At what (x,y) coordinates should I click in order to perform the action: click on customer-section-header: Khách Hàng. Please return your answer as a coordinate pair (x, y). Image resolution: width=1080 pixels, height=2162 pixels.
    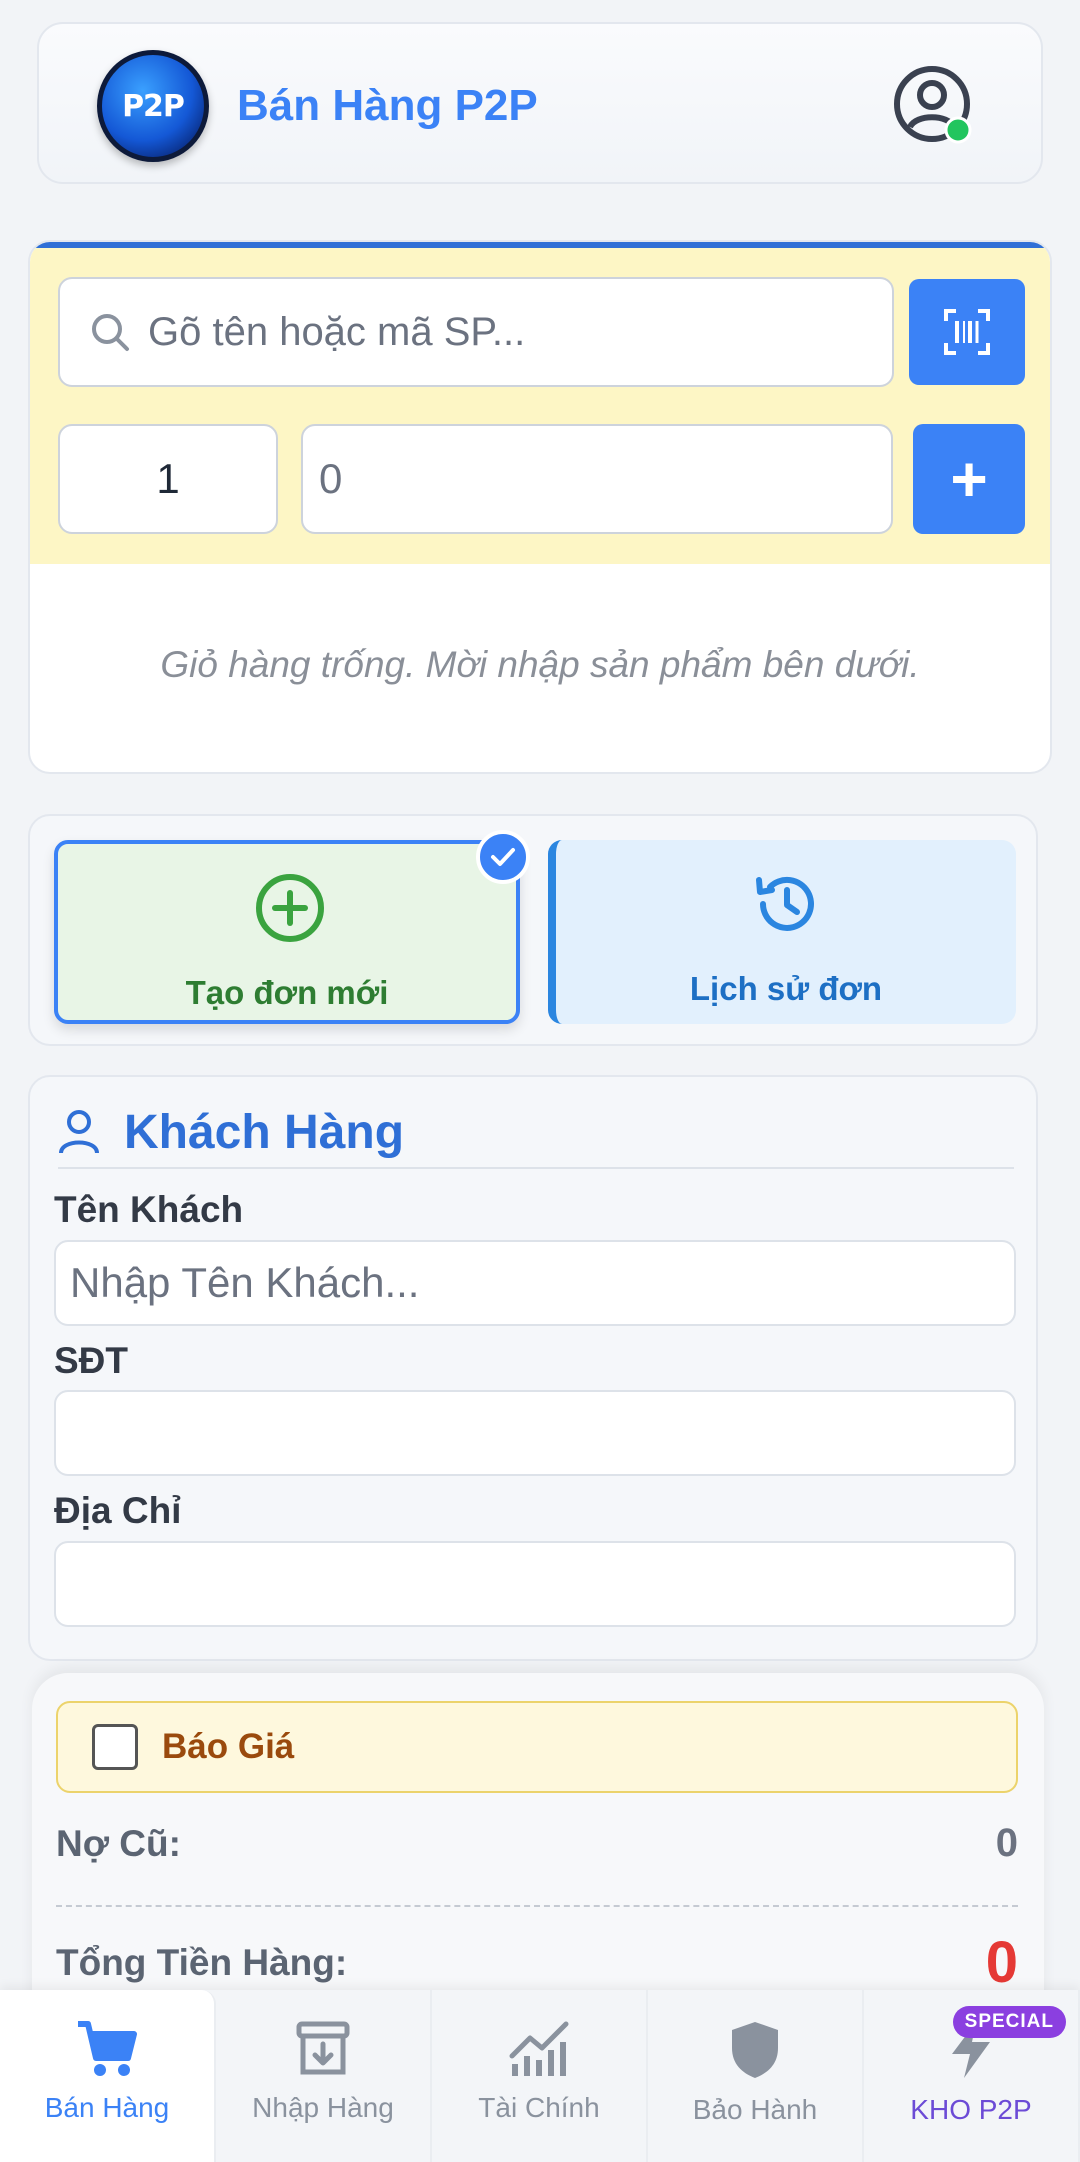
    Looking at the image, I should click on (536, 1133).